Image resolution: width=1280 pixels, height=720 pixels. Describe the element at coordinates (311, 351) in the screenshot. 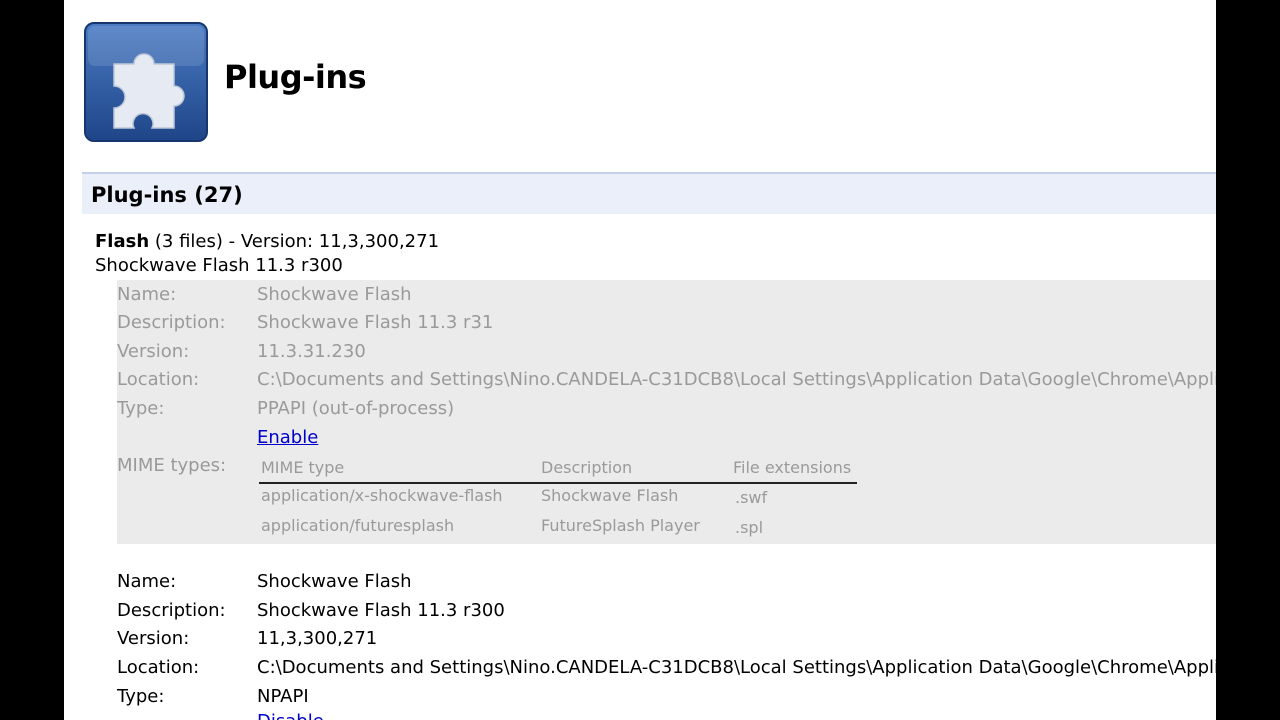

I see `version-value: 11.3.31.230` at that location.